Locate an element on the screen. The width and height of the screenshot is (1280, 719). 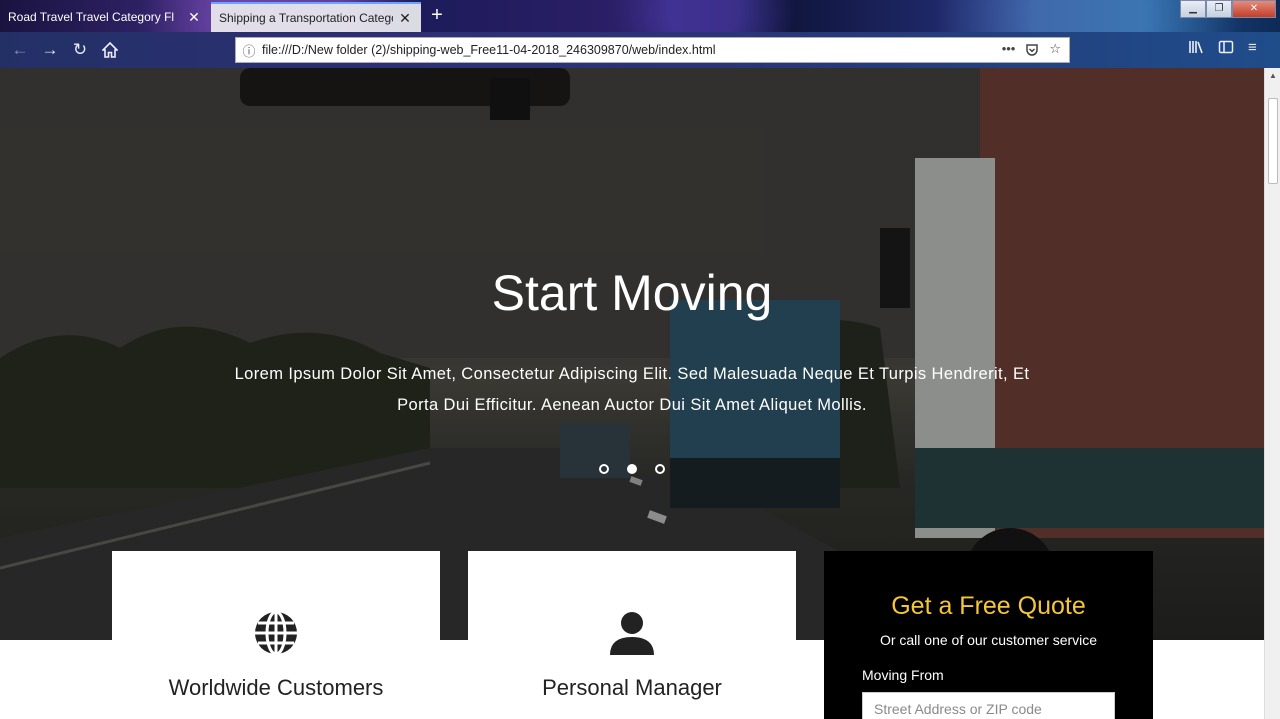
feature-card-personal-manager: Personal Manager is located at coordinates (632, 635).